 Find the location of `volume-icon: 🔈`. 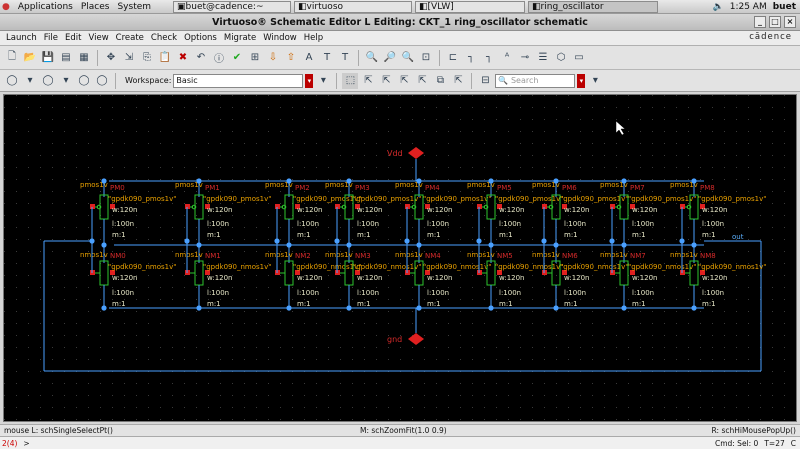

volume-icon: 🔈 is located at coordinates (718, 7).